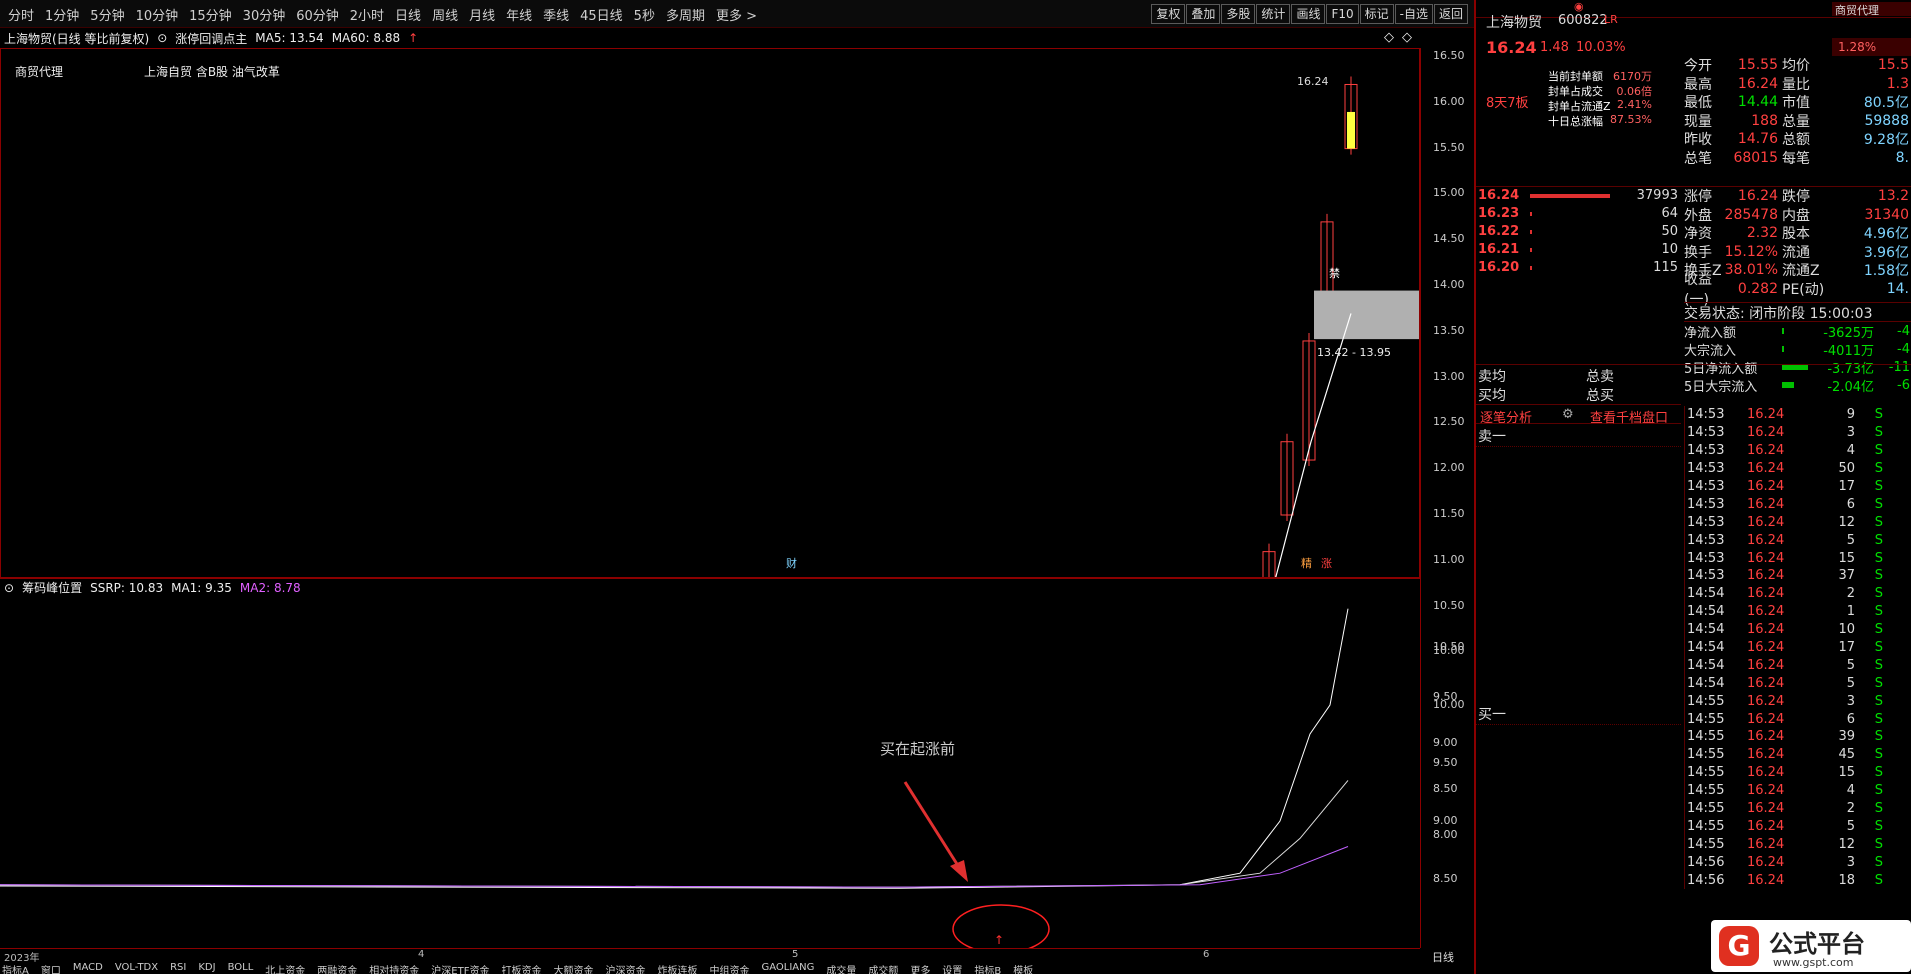 The height and width of the screenshot is (974, 1911). Describe the element at coordinates (1238, 14) in the screenshot. I see `toolbar-button: 多股` at that location.